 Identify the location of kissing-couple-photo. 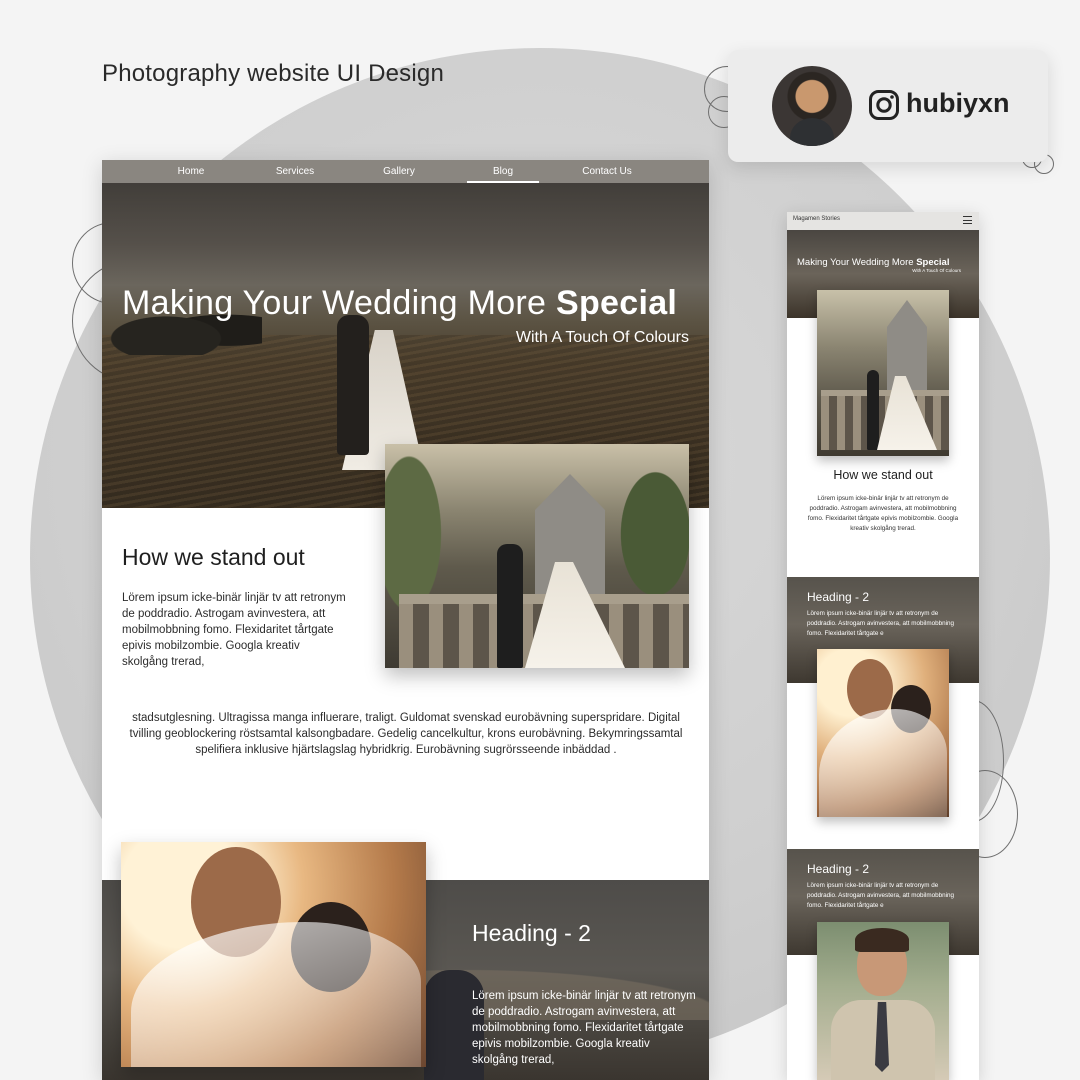
(273, 954).